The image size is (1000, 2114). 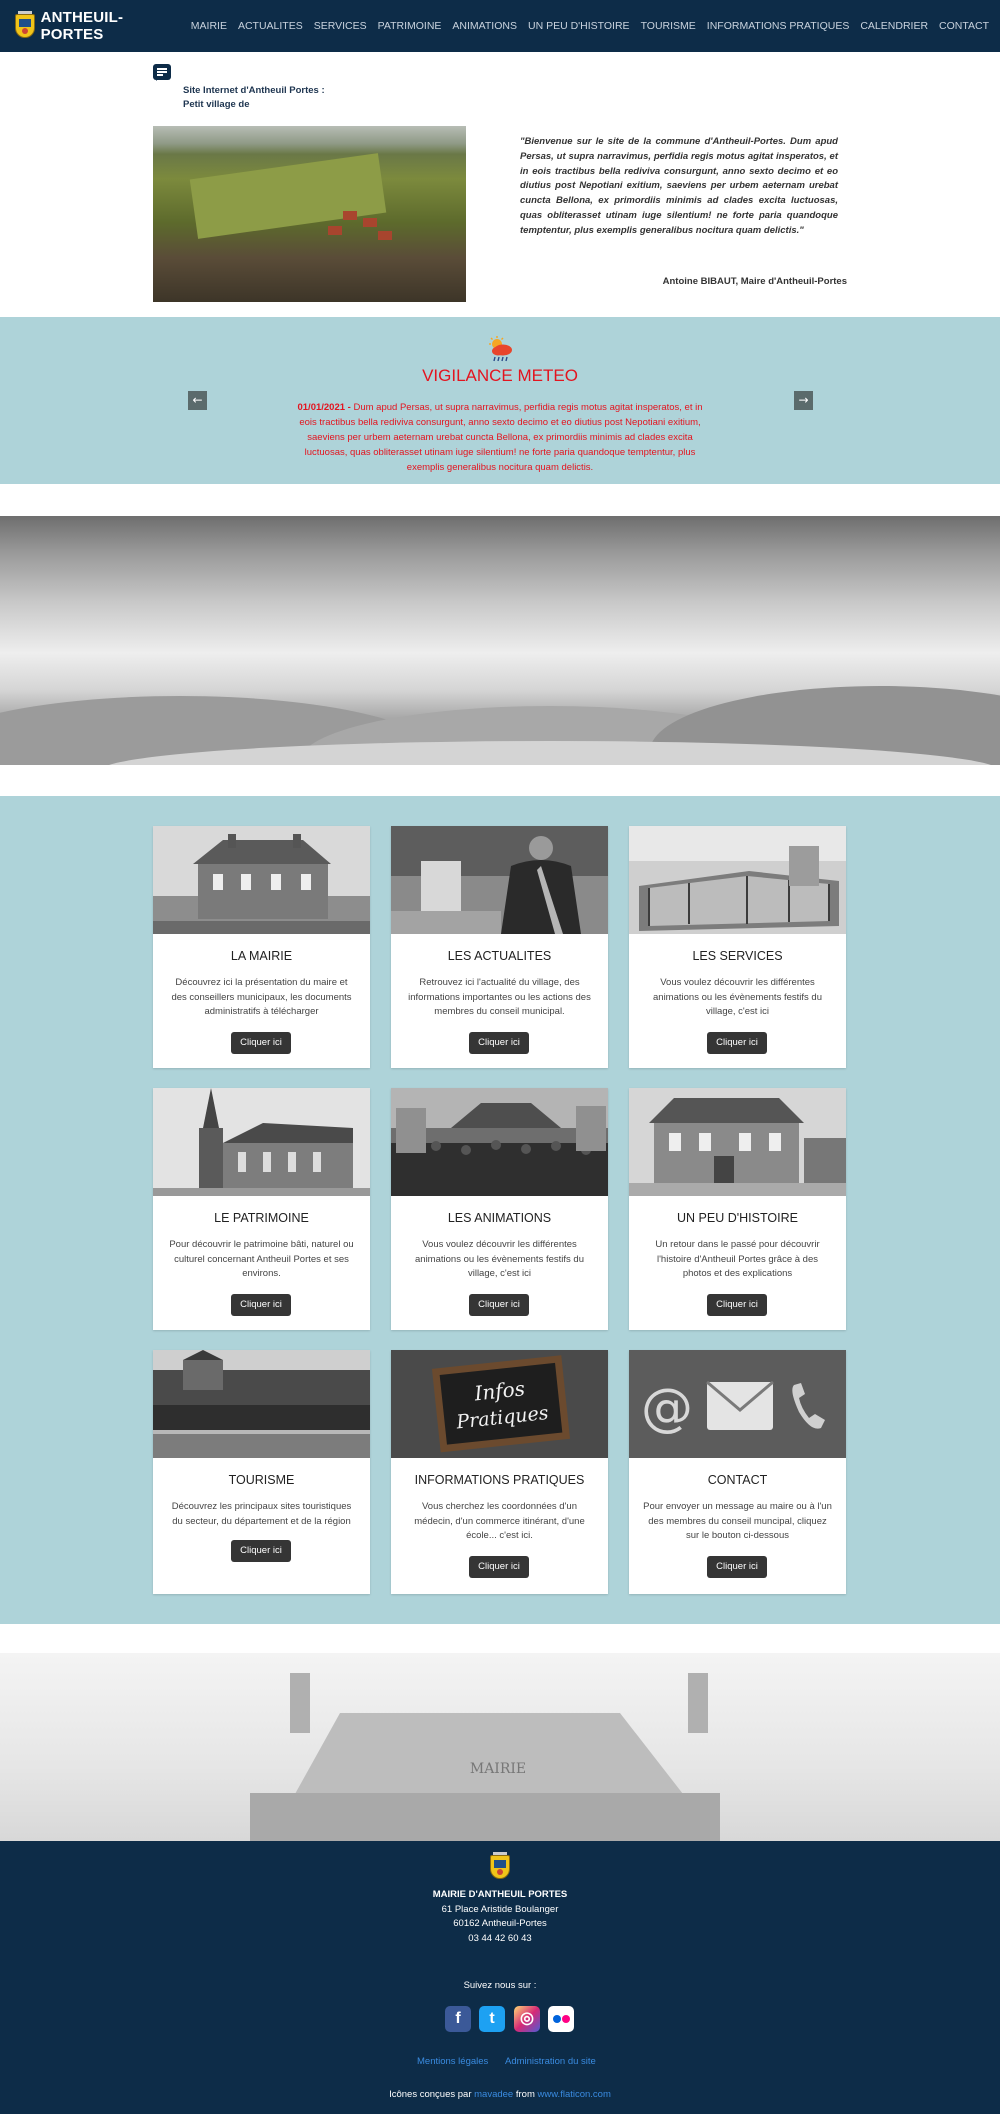 I want to click on menu-item-actualites: ACTUALITES, so click(x=270, y=26).